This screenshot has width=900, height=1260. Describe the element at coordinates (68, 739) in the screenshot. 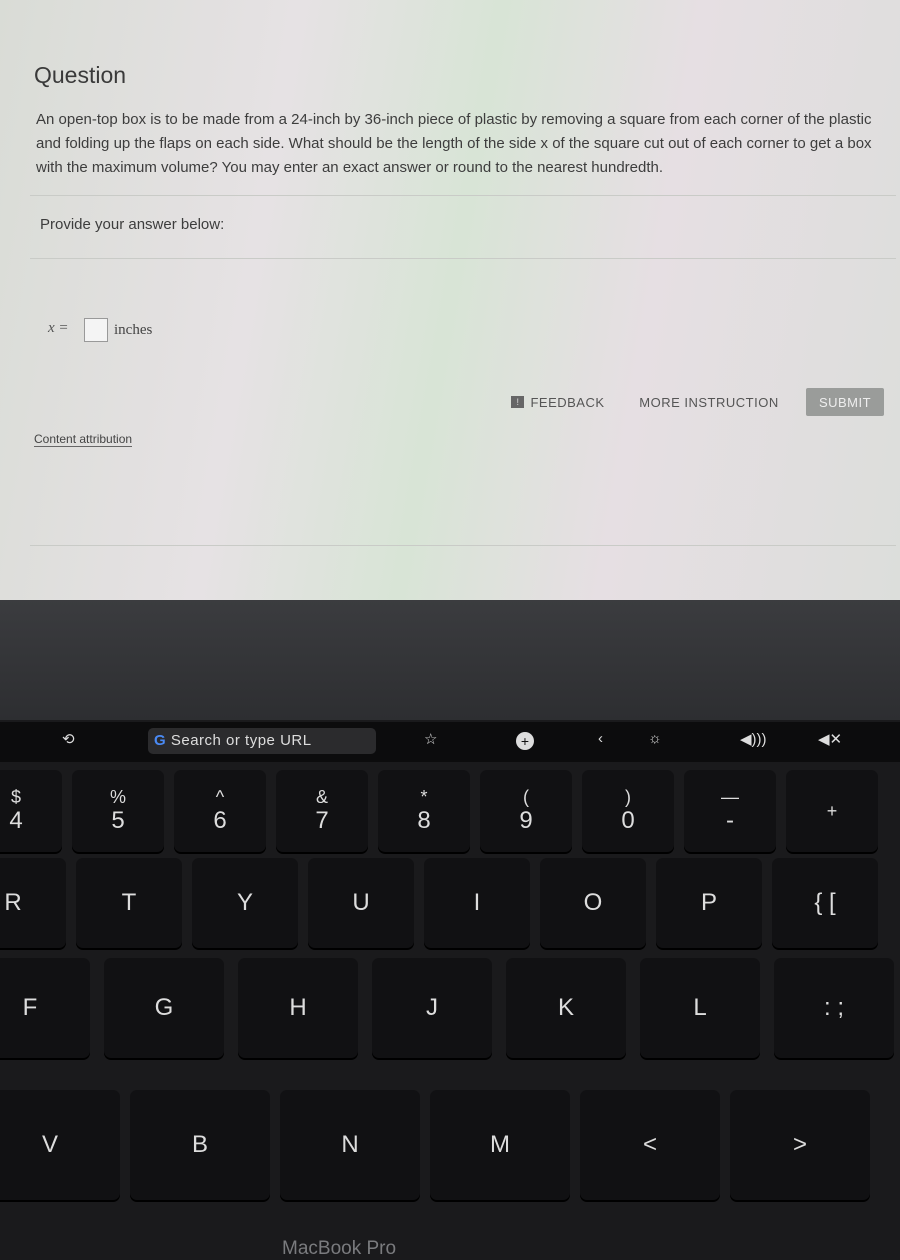

I see `reload-icon: ⟲` at that location.